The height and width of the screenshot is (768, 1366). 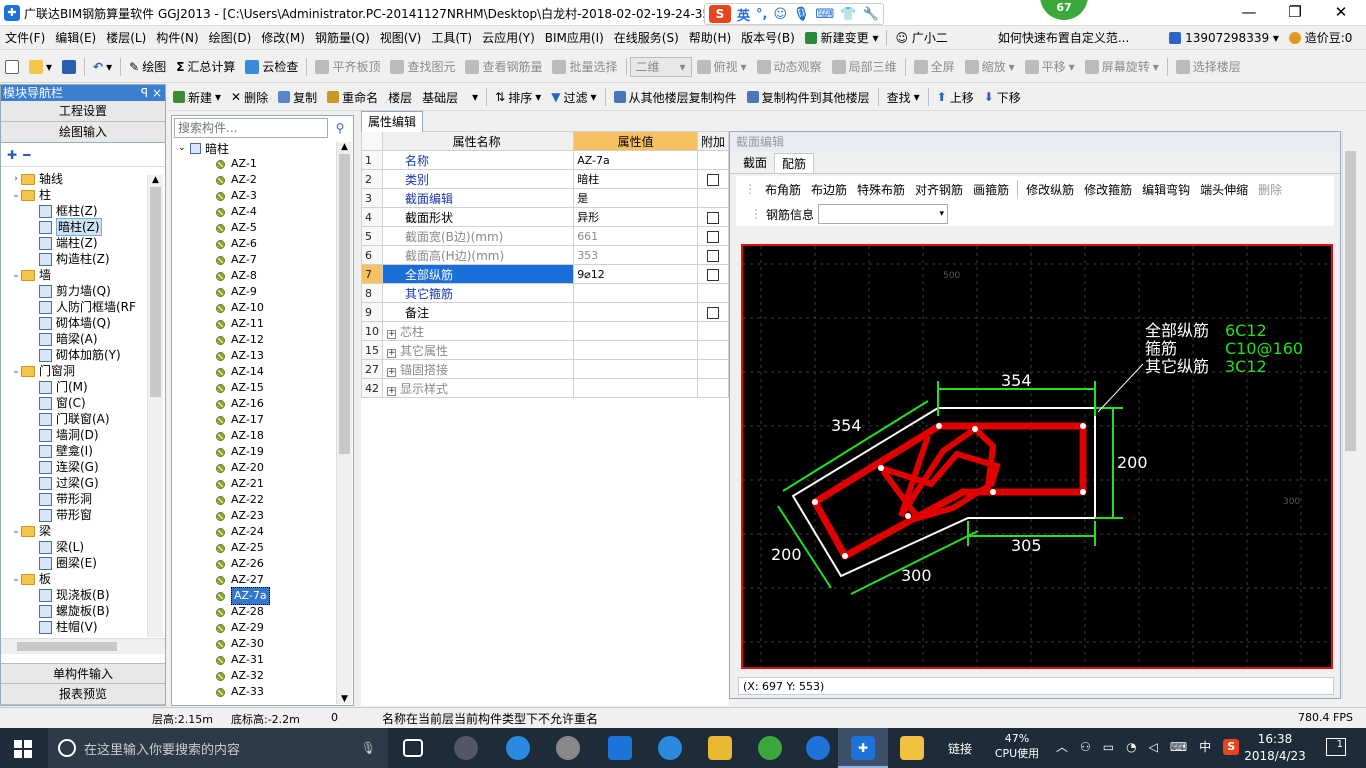 I want to click on local-3d-button: 局部三维, so click(x=864, y=67).